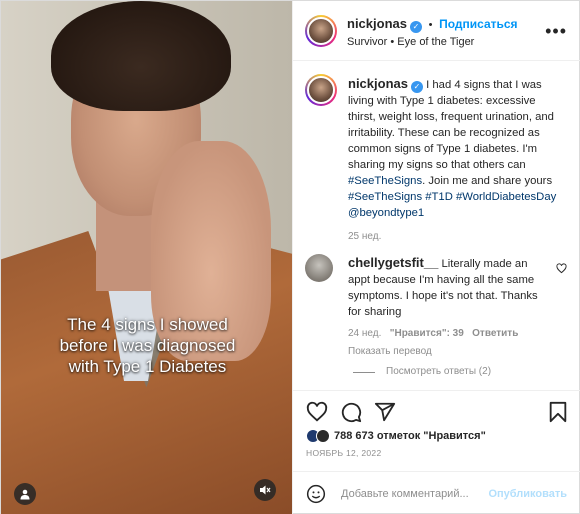 Image resolution: width=580 pixels, height=514 pixels. What do you see at coordinates (445, 352) in the screenshot?
I see `translate-link: Показать перевод` at bounding box center [445, 352].